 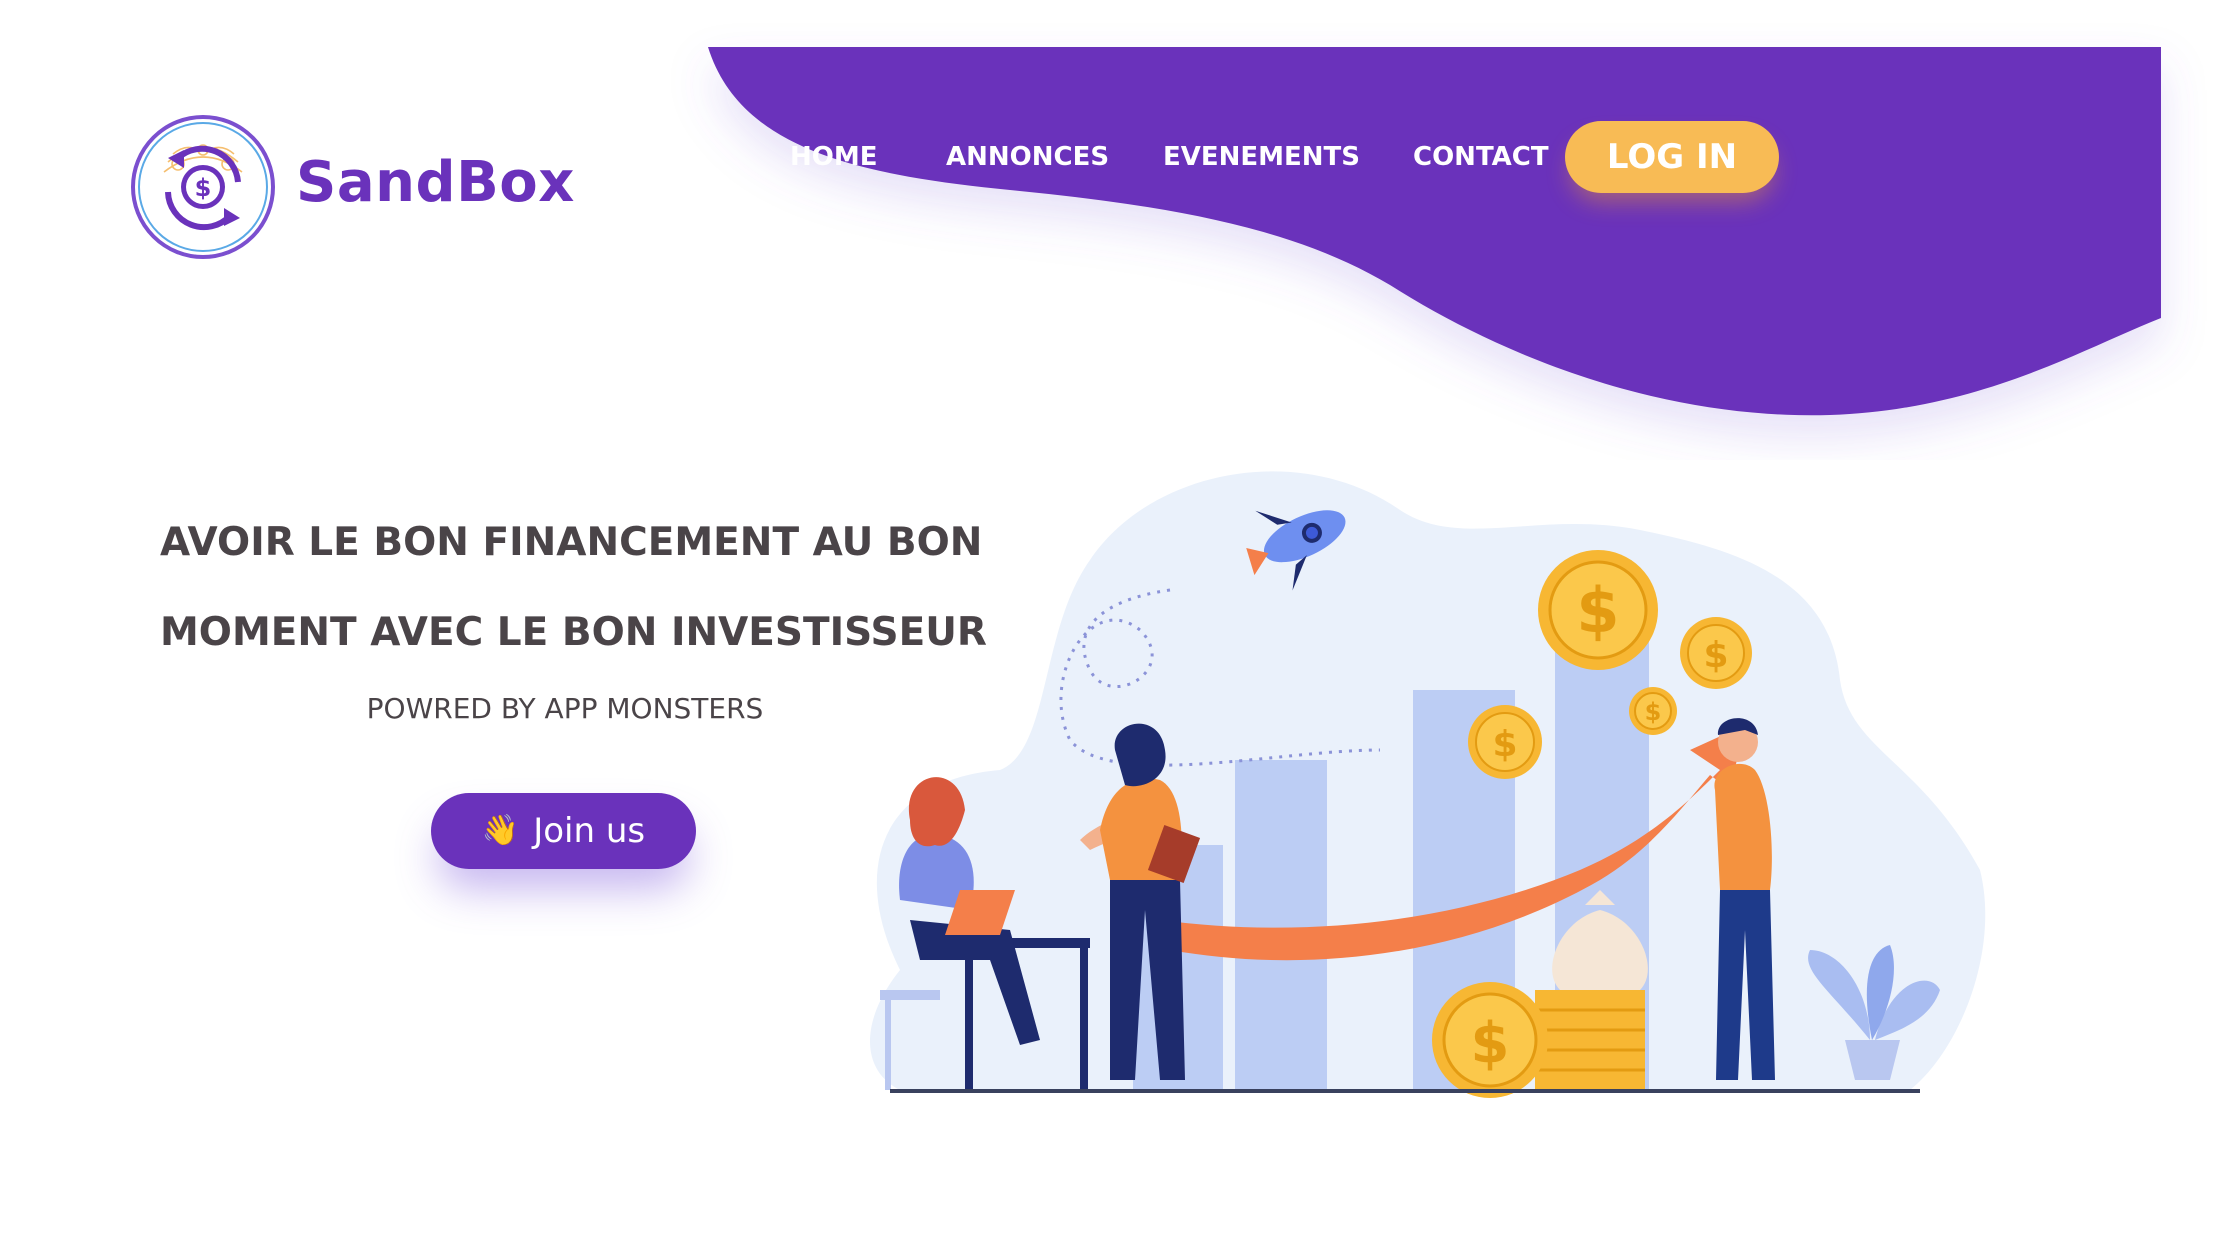 I want to click on join-us-button: 👋 Join us, so click(x=563, y=831).